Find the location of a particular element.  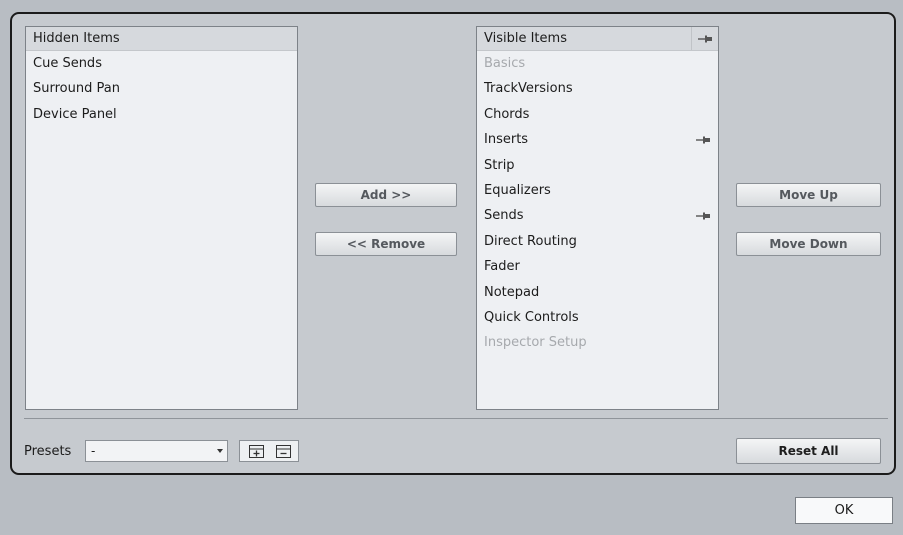

visible-list-item-label: Fader is located at coordinates (502, 267).